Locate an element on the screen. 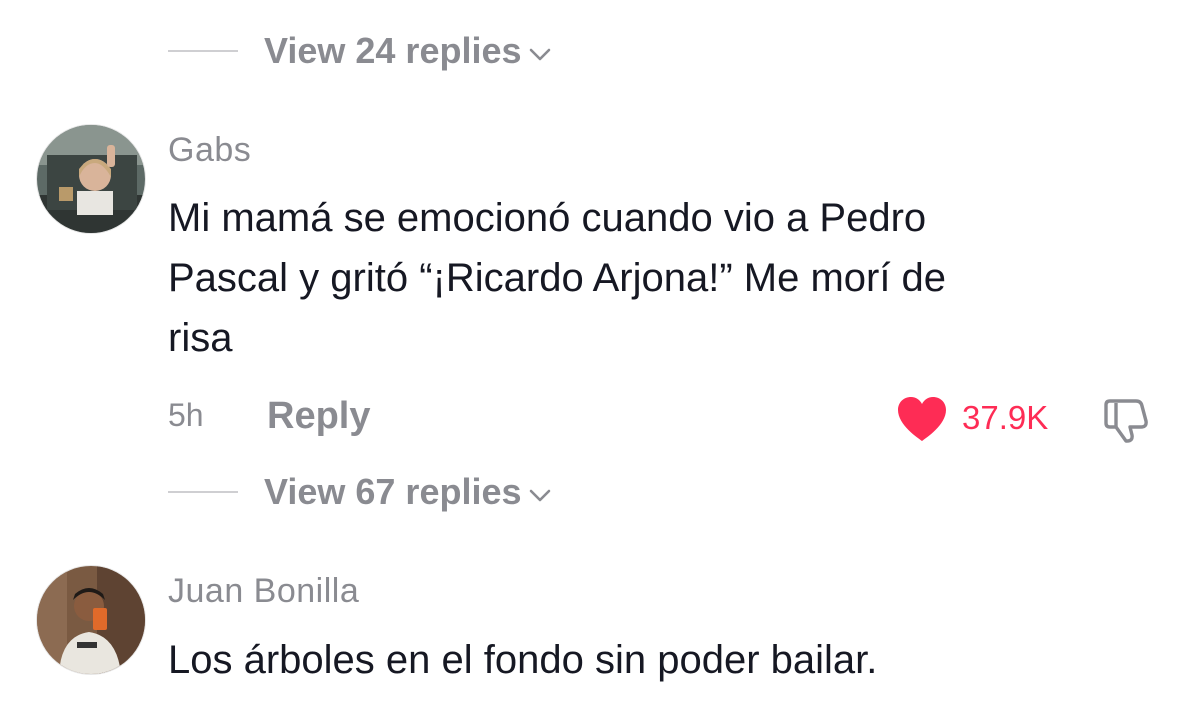 The width and height of the screenshot is (1200, 703). view-replies-button: View 24 replies is located at coordinates (408, 51).